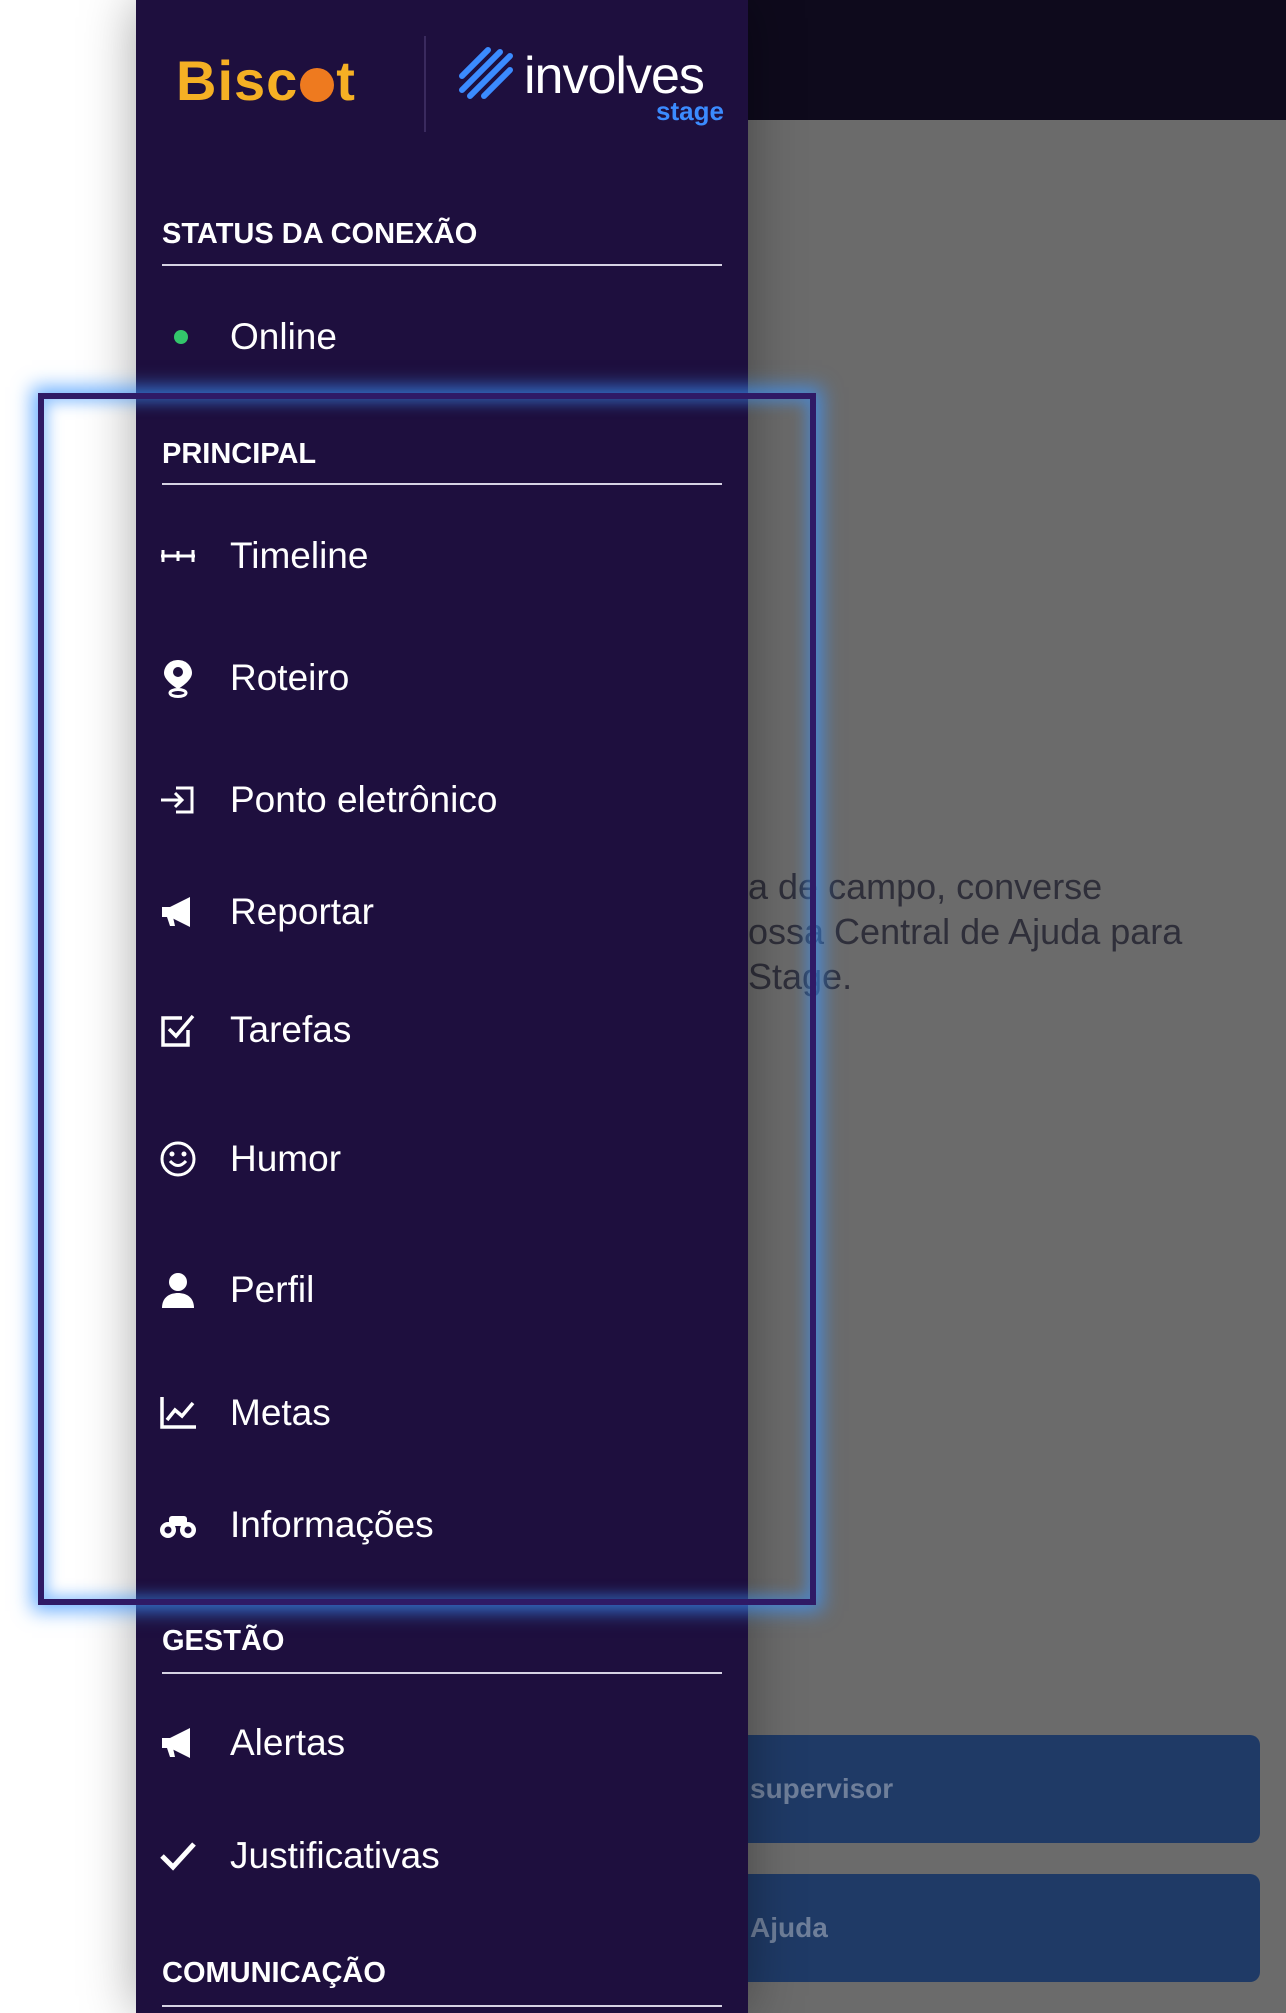 The height and width of the screenshot is (2013, 1286). Describe the element at coordinates (442, 1159) in the screenshot. I see `menu-item-humor: Humor` at that location.